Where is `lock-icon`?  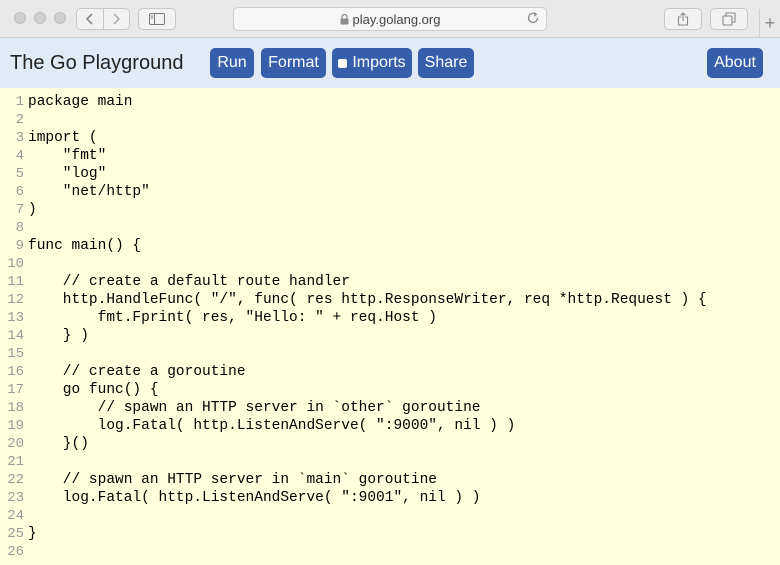 lock-icon is located at coordinates (344, 18).